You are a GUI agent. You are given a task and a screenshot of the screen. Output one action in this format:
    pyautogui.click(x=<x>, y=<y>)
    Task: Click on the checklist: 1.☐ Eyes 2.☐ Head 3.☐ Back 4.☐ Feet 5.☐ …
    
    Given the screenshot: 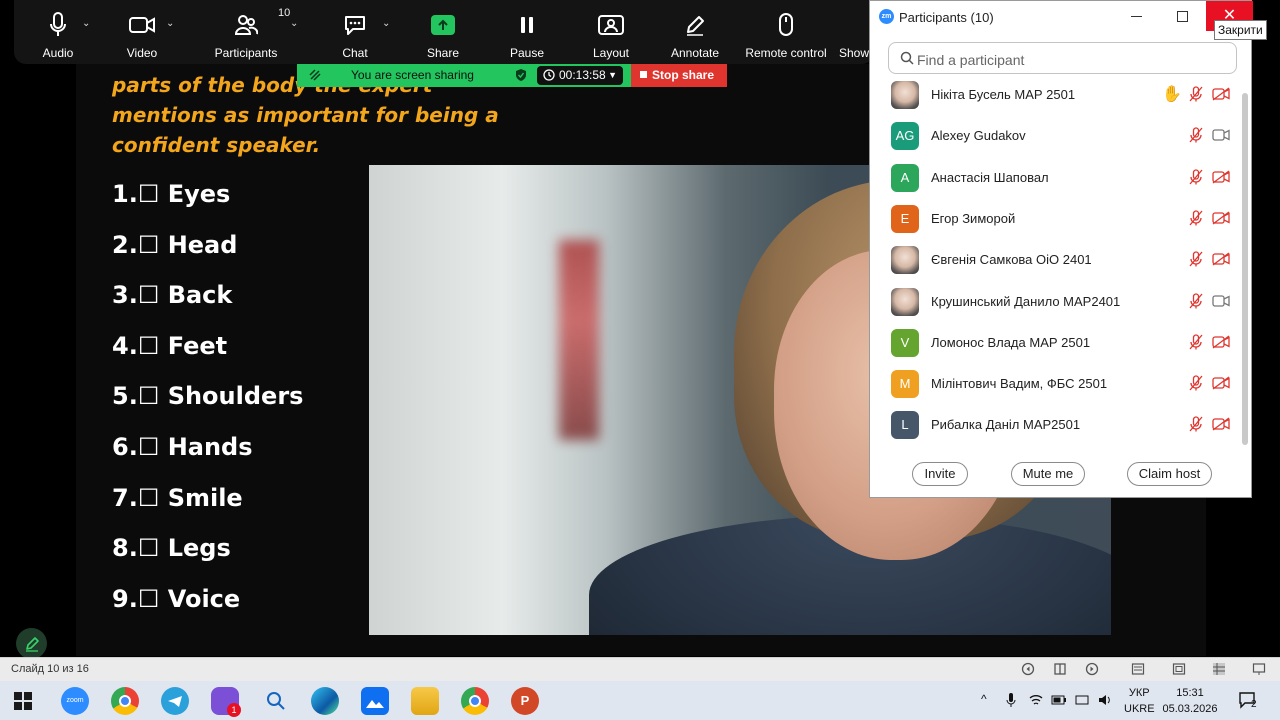 What is the action you would take?
    pyautogui.click(x=207, y=403)
    